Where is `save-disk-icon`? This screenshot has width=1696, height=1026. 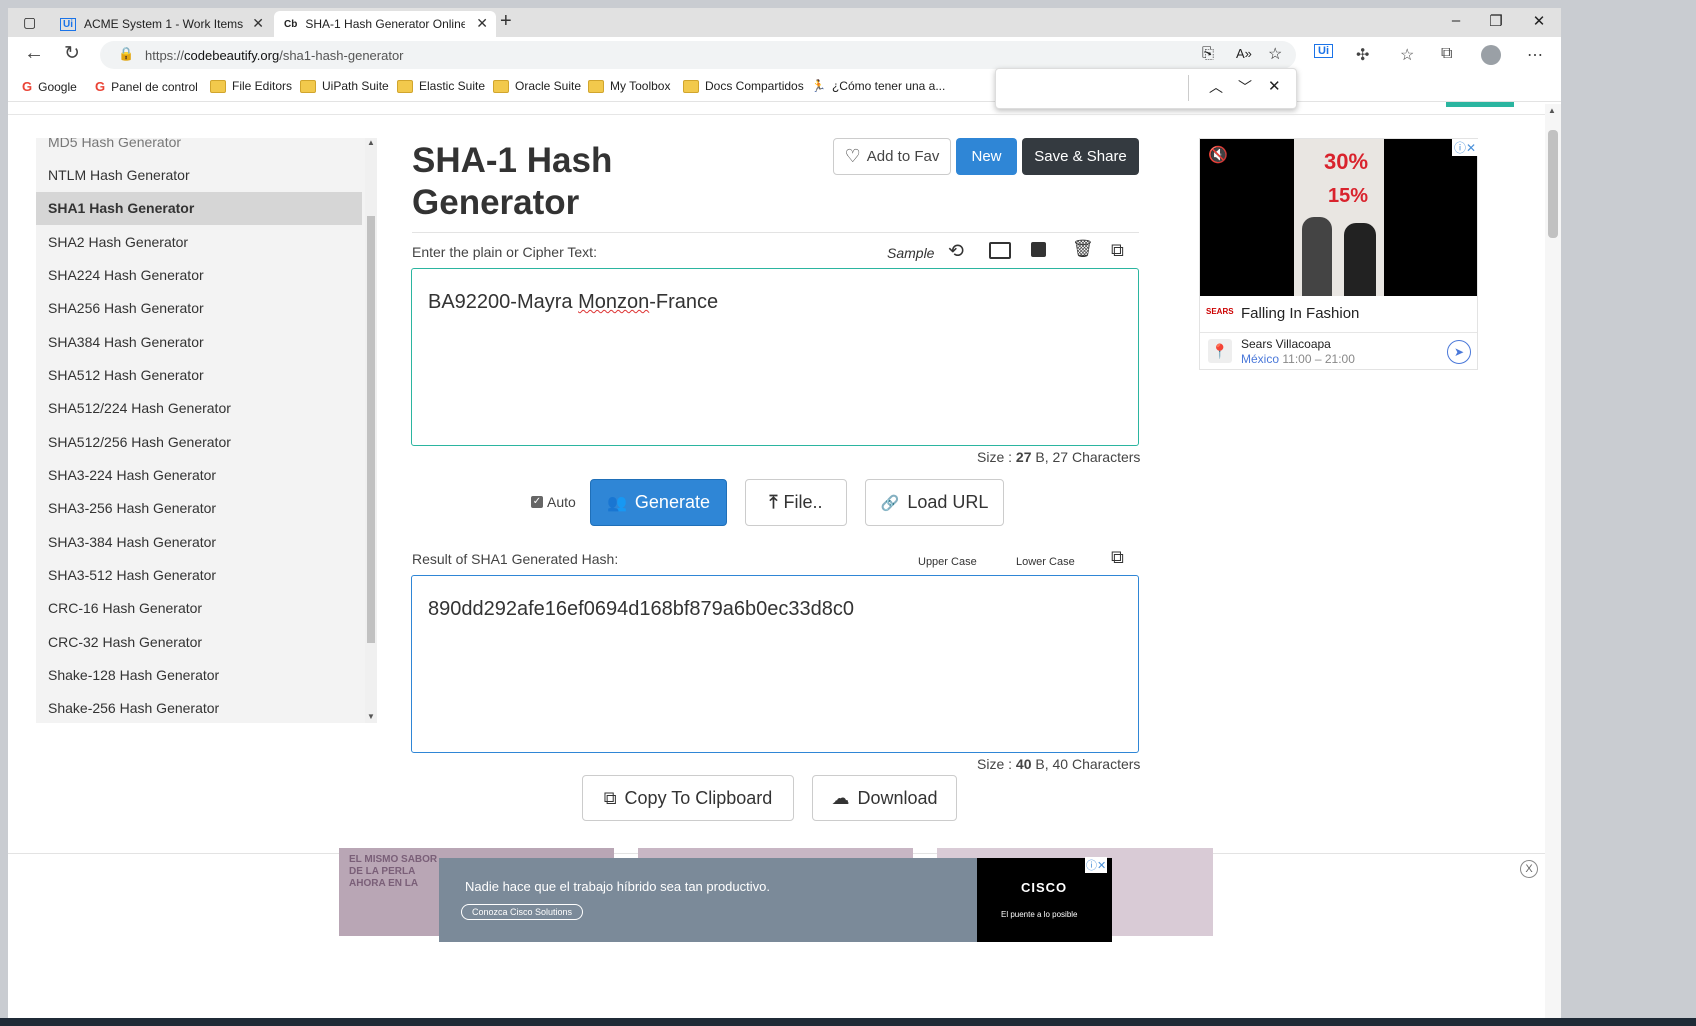 save-disk-icon is located at coordinates (1038, 249).